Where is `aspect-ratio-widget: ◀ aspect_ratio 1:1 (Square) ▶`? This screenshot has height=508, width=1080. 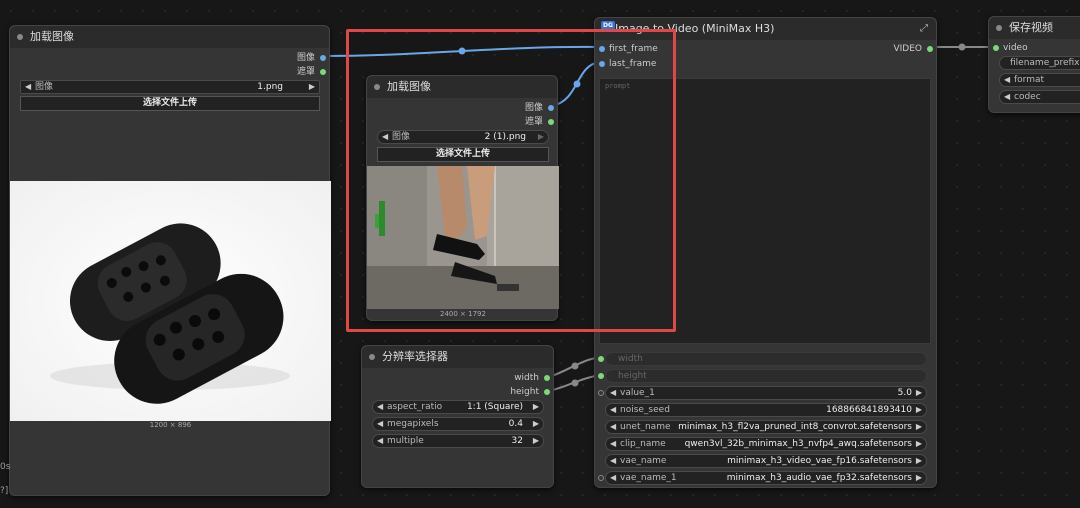 aspect-ratio-widget: ◀ aspect_ratio 1:1 (Square) ▶ is located at coordinates (458, 407).